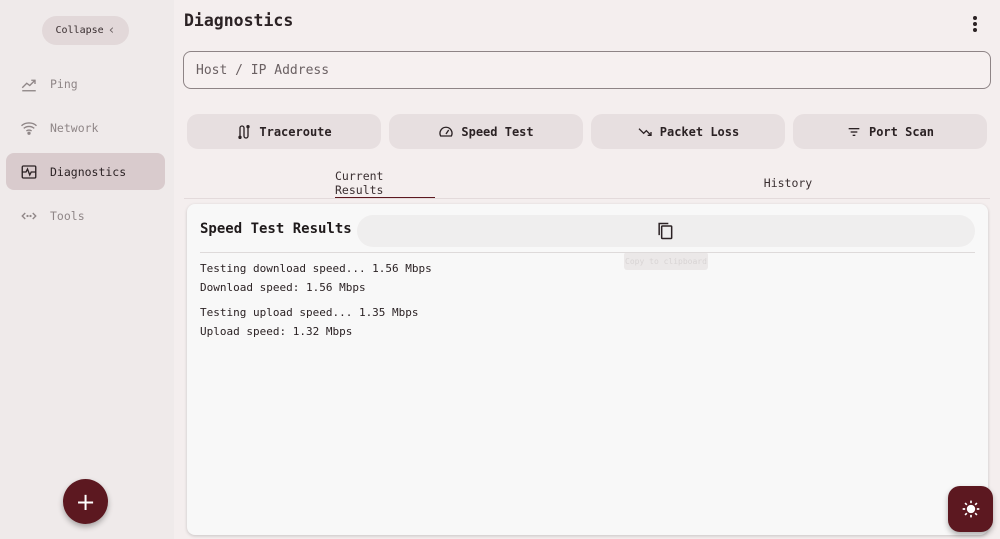 Image resolution: width=1000 pixels, height=539 pixels. Describe the element at coordinates (67, 215) in the screenshot. I see `sidebar-item-label: Tools` at that location.